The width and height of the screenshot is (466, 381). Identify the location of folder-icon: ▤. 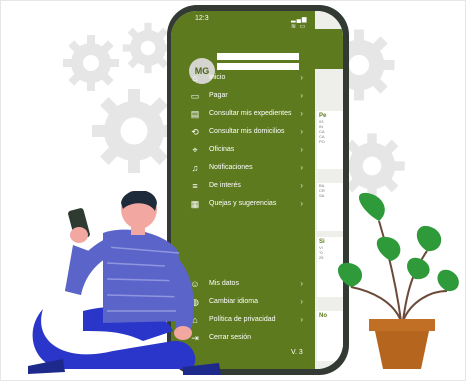
(195, 114).